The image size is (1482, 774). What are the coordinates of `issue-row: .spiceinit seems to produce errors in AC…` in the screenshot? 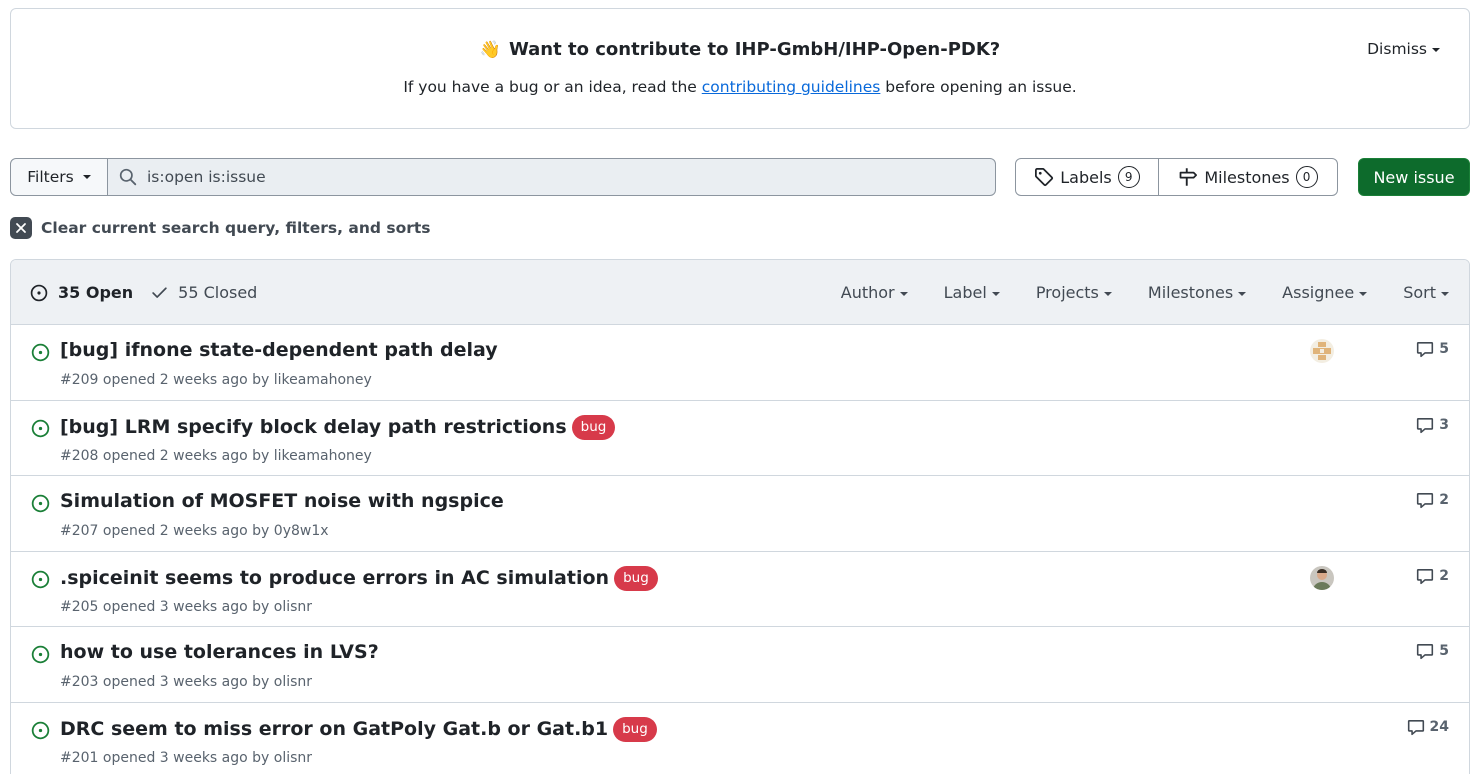 It's located at (740, 590).